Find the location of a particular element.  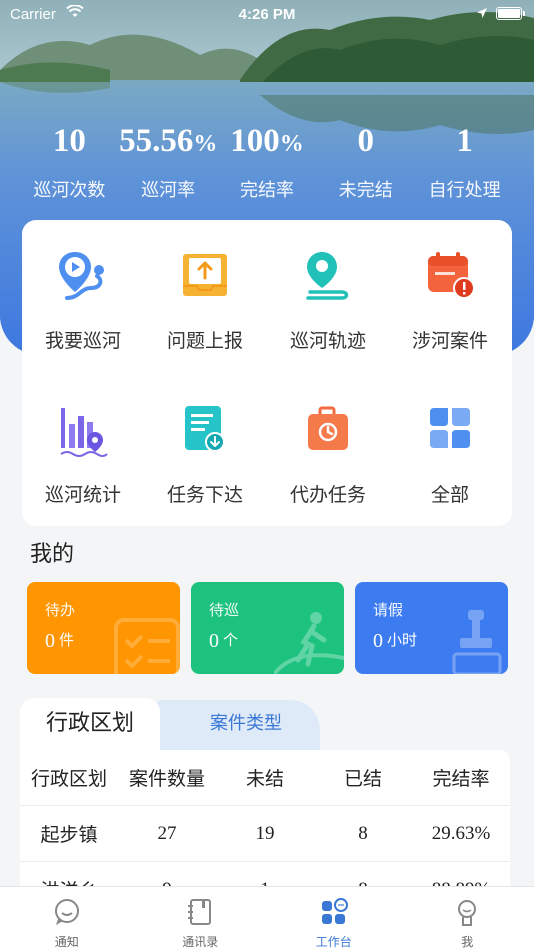

walking-person-icon is located at coordinates (309, 643).